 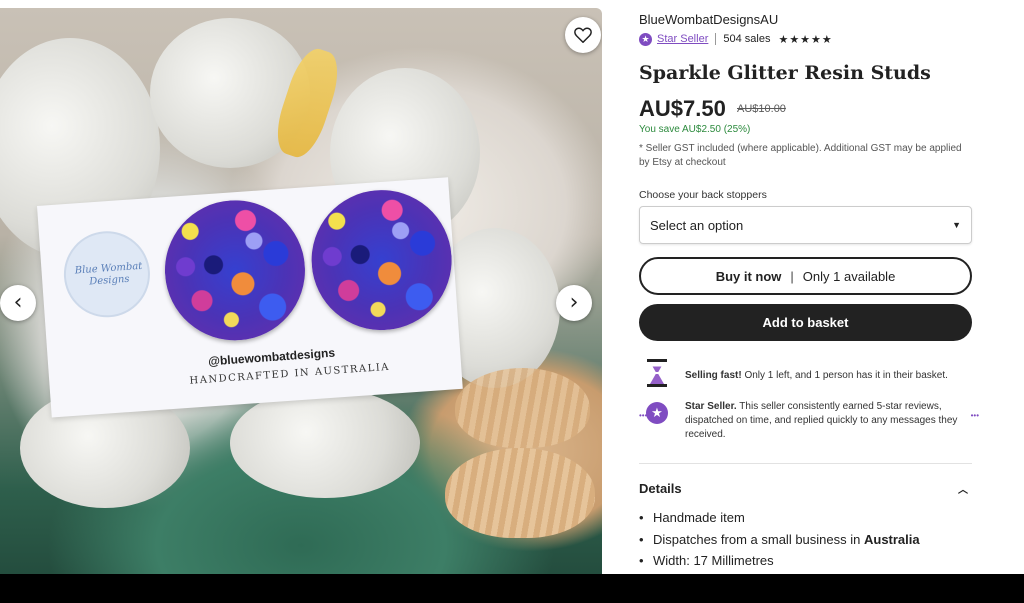 I want to click on select-value: Select an option, so click(x=697, y=225).